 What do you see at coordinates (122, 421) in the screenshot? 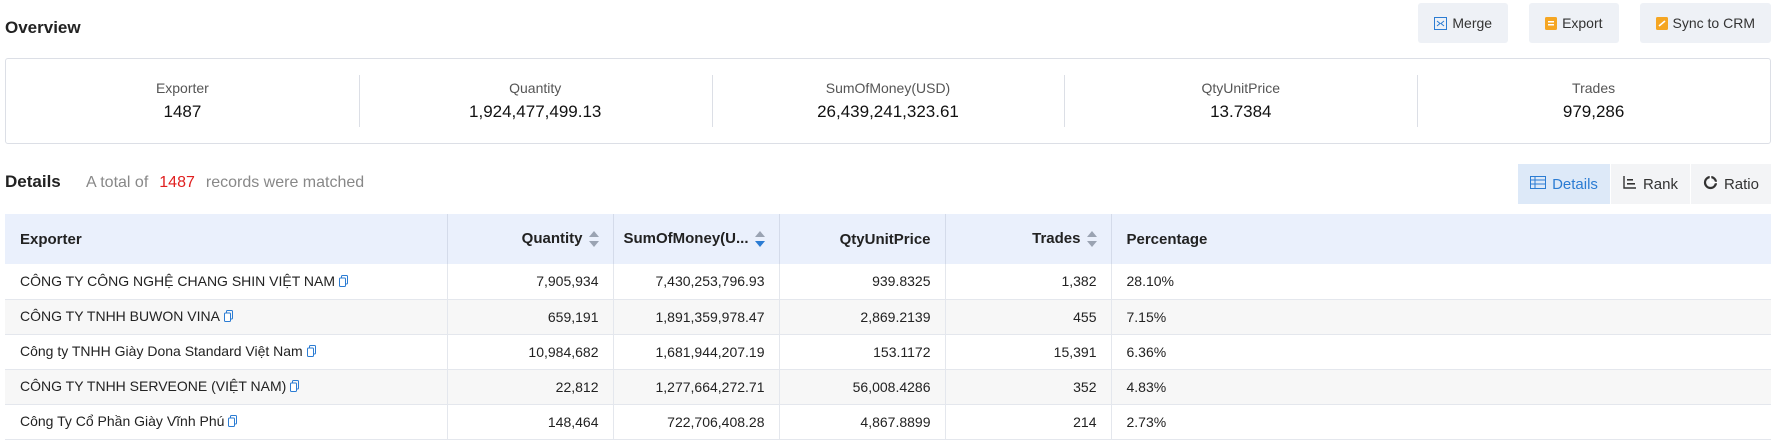
I see `exporter-name: Công Ty Cổ Phần Giày Vĩnh Phú` at bounding box center [122, 421].